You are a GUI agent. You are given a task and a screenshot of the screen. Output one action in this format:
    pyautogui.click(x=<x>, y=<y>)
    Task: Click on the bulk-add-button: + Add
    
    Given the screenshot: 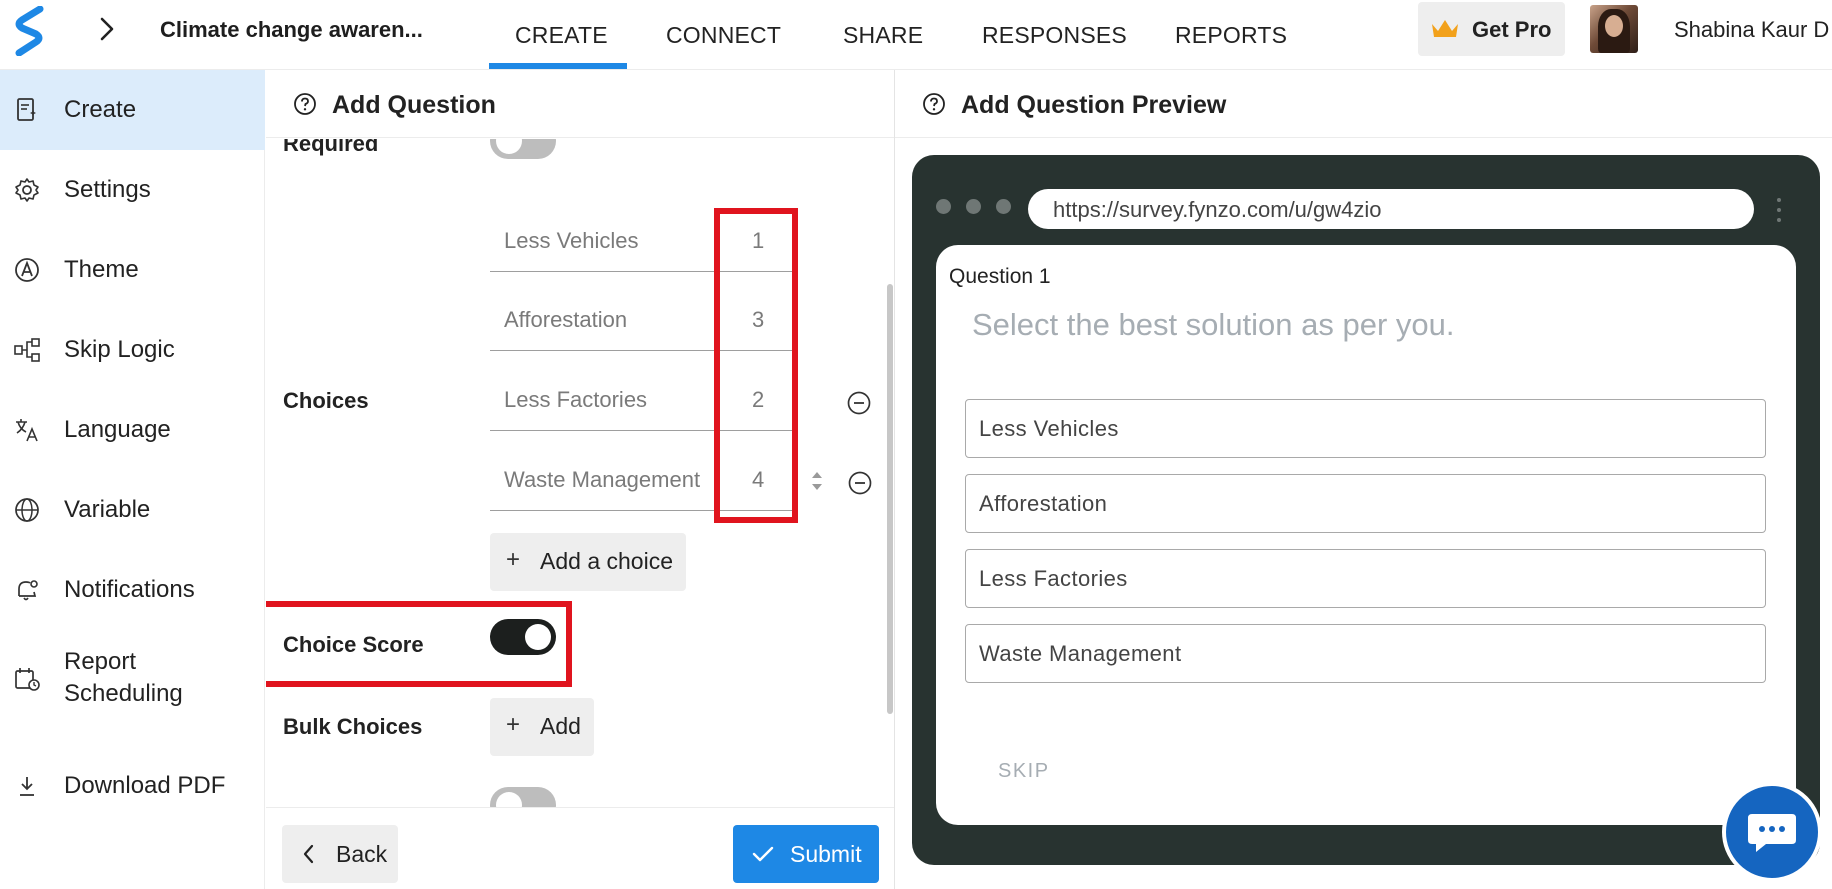 What is the action you would take?
    pyautogui.click(x=542, y=727)
    